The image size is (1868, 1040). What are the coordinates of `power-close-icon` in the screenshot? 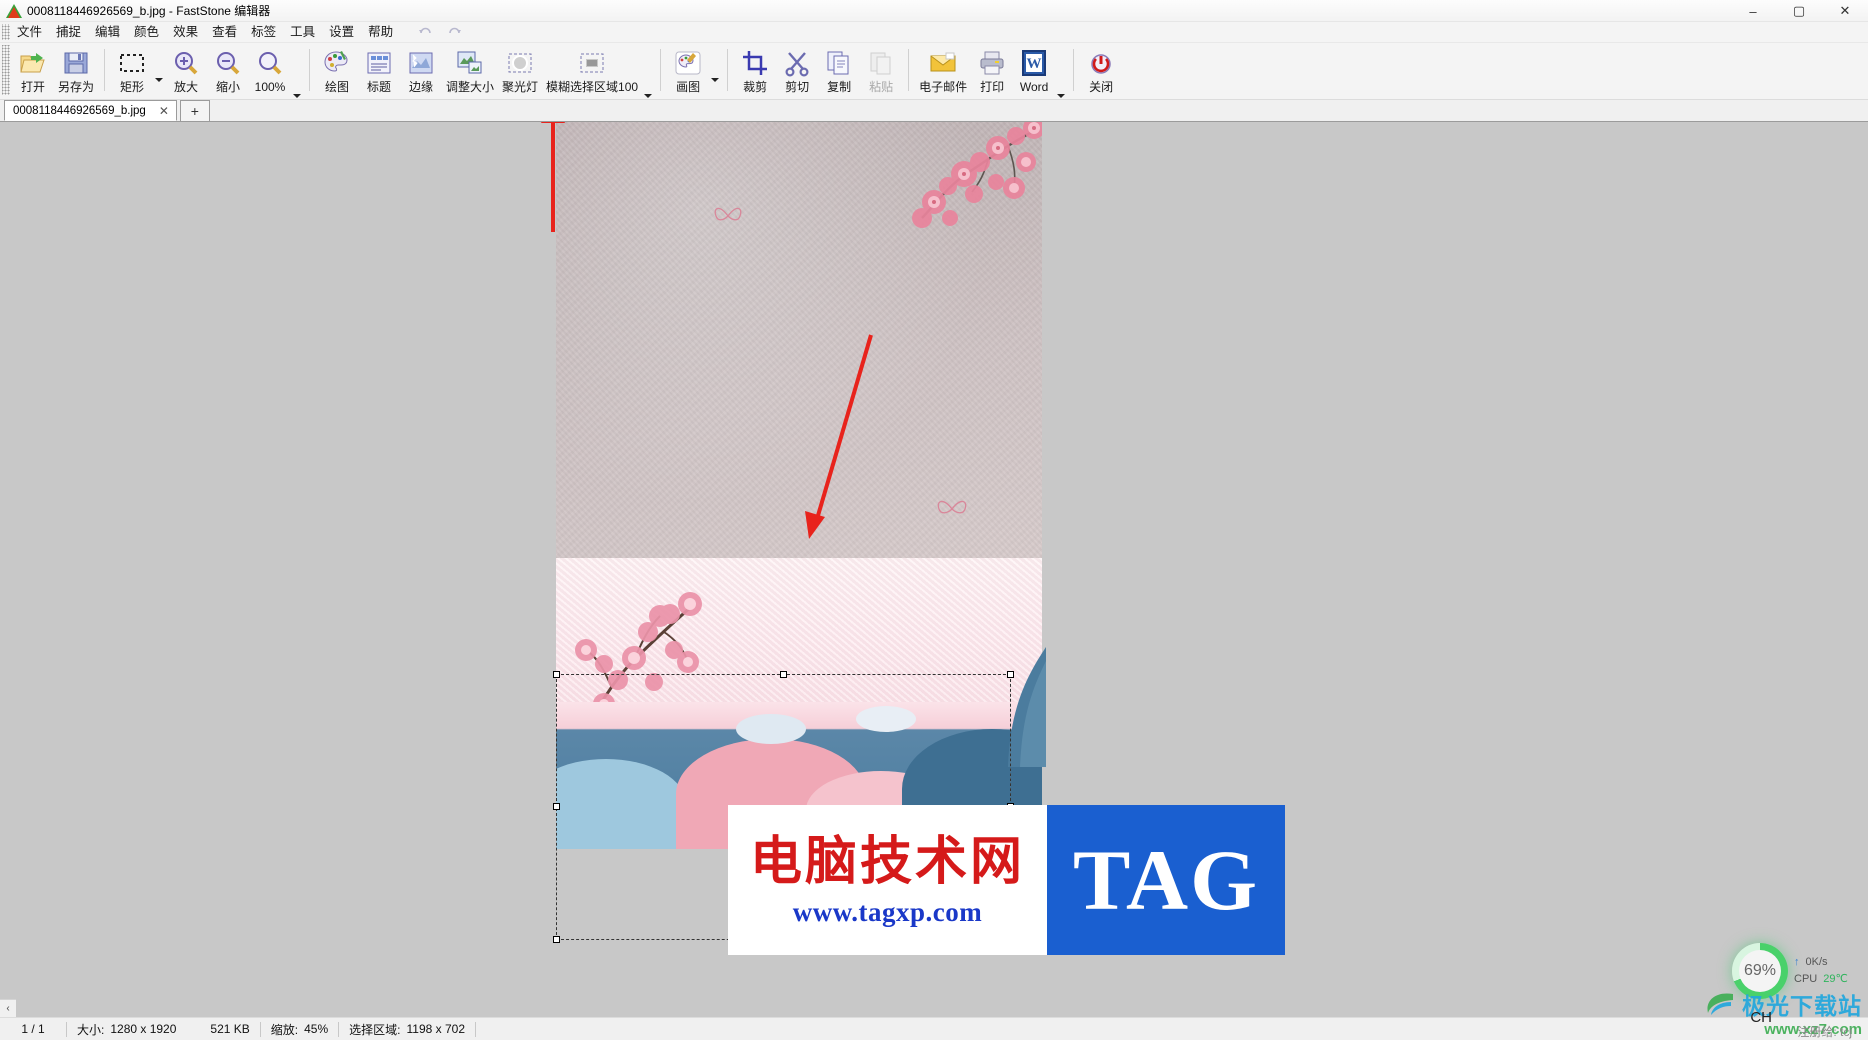 It's located at (1101, 63).